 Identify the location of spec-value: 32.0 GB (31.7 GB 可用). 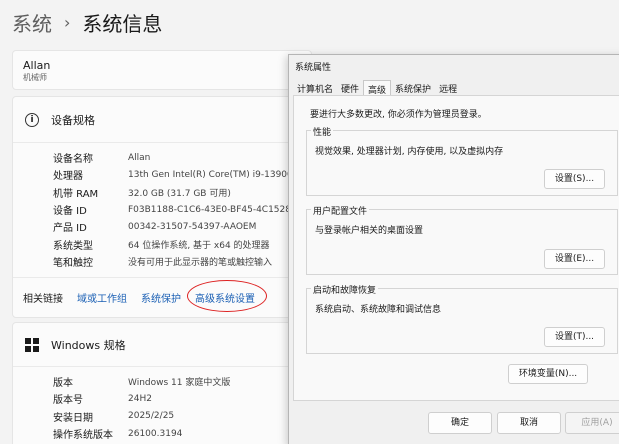
(179, 193).